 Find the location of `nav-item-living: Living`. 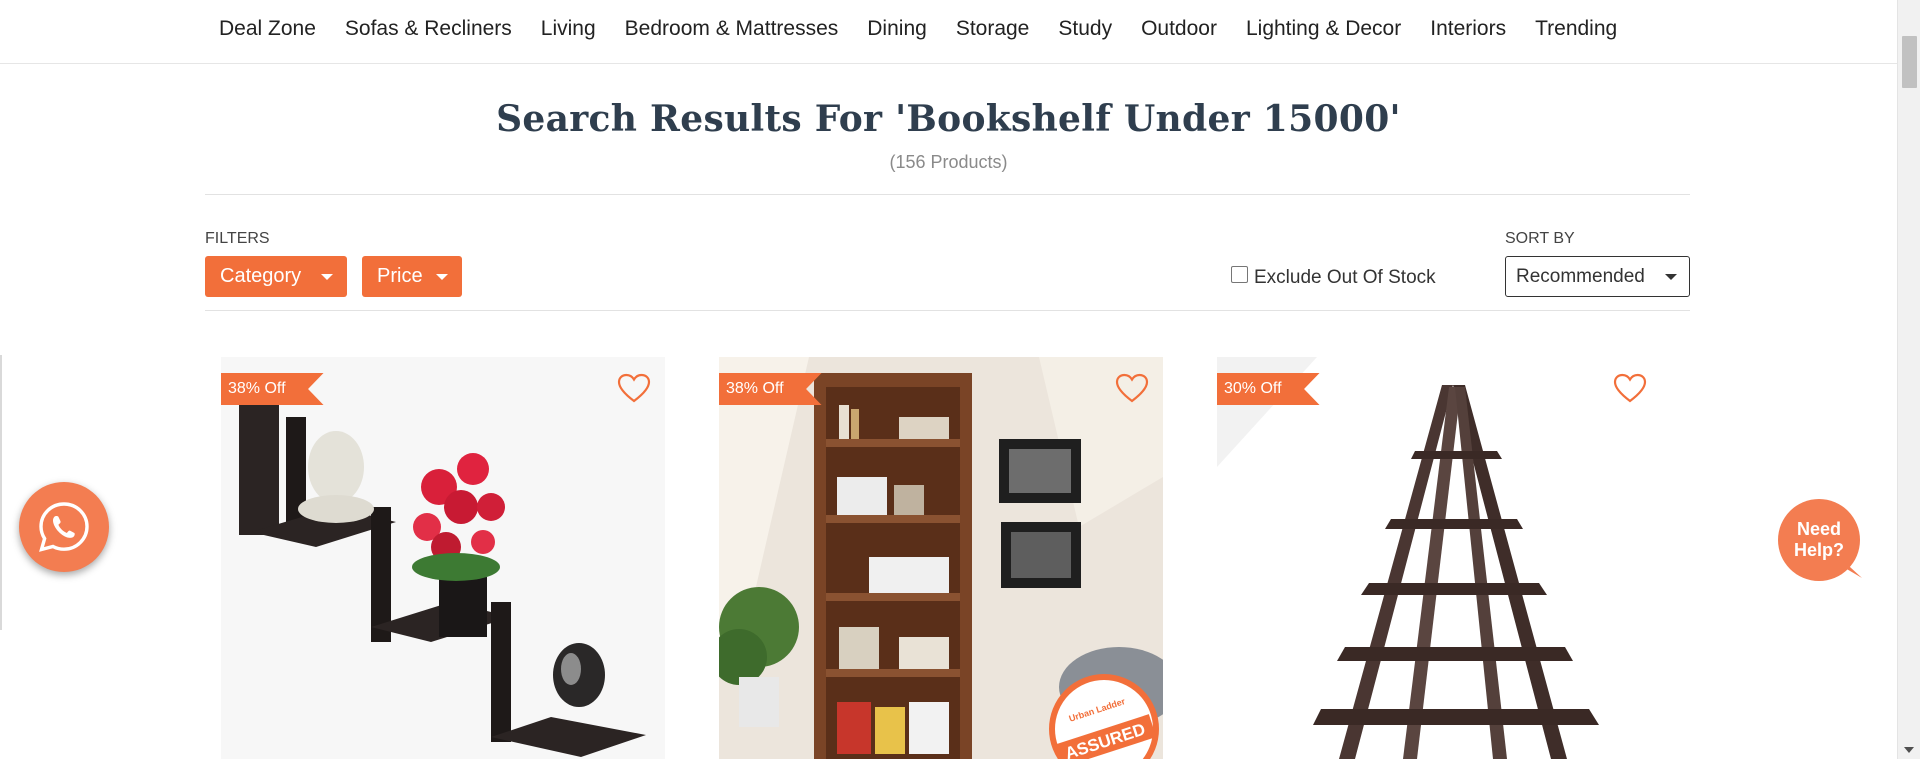

nav-item-living: Living is located at coordinates (568, 29).